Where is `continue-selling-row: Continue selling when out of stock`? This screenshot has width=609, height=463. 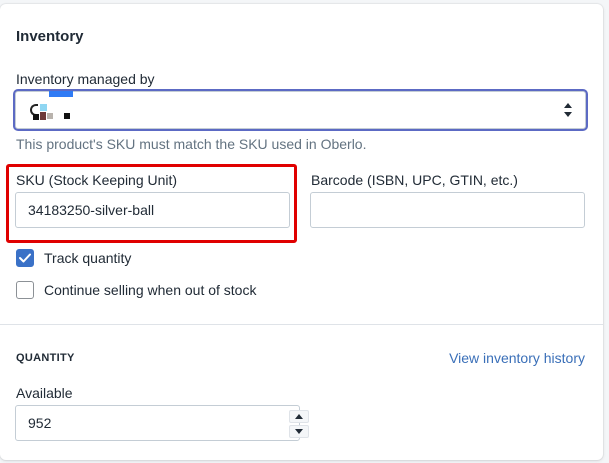 continue-selling-row: Continue selling when out of stock is located at coordinates (136, 290).